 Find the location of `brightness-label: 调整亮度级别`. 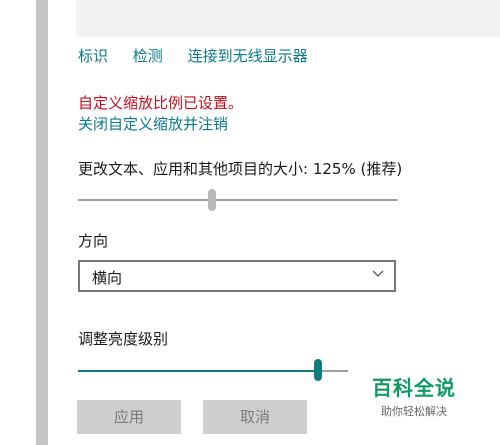

brightness-label: 调整亮度级别 is located at coordinates (123, 339).